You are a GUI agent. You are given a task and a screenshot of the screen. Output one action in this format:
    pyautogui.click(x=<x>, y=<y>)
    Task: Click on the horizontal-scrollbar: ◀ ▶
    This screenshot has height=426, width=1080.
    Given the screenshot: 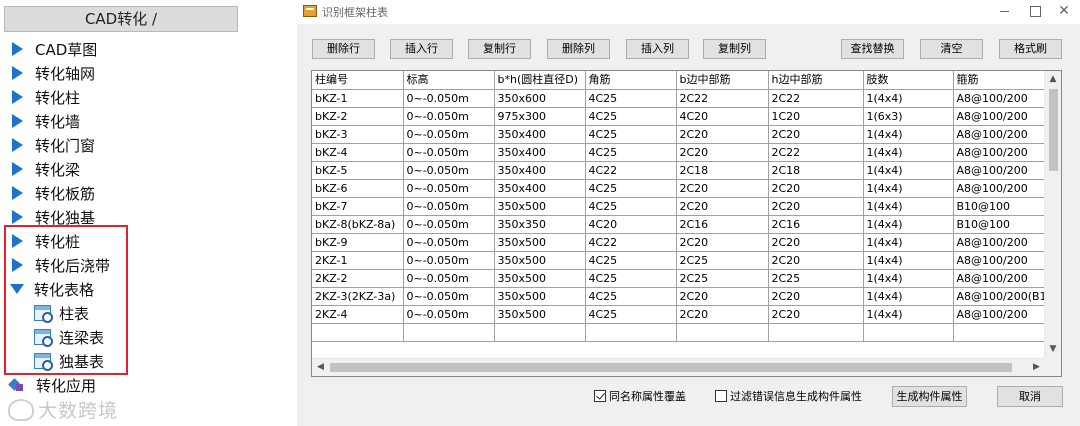 What is the action you would take?
    pyautogui.click(x=678, y=367)
    